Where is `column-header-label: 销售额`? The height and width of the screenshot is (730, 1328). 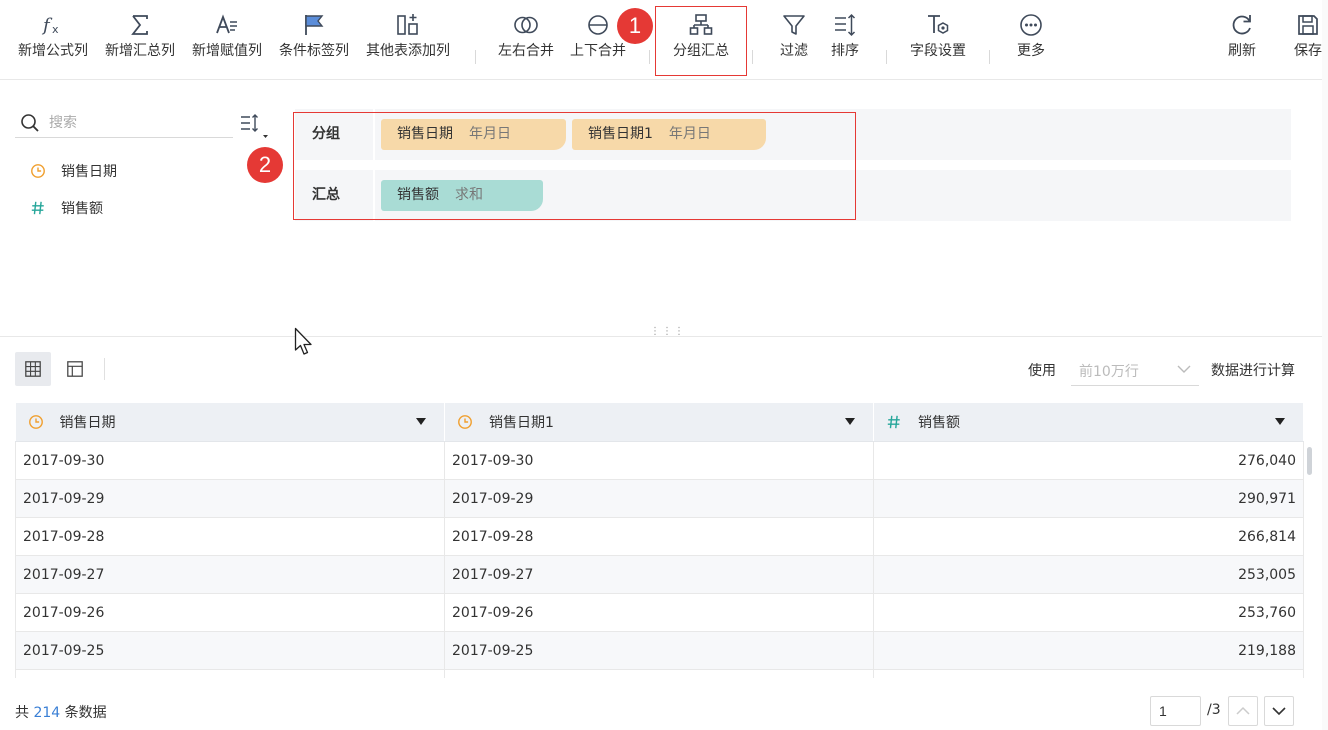 column-header-label: 销售额 is located at coordinates (939, 423).